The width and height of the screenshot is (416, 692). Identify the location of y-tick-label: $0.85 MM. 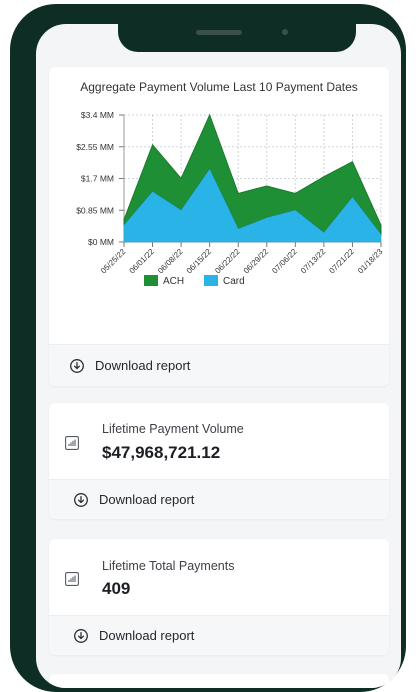
(95, 210).